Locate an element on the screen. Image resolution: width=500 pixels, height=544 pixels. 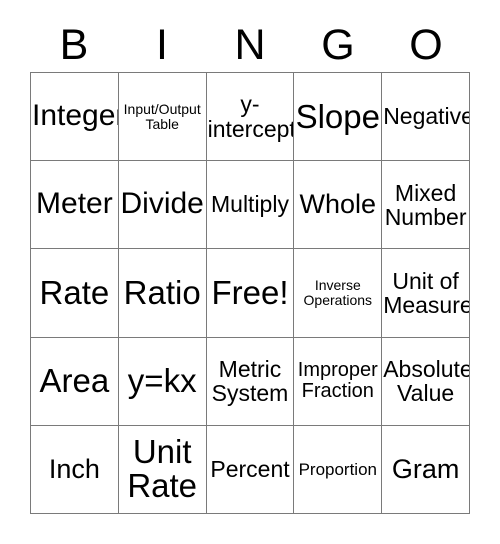
bingo-cell-label: Meter is located at coordinates (74, 204).